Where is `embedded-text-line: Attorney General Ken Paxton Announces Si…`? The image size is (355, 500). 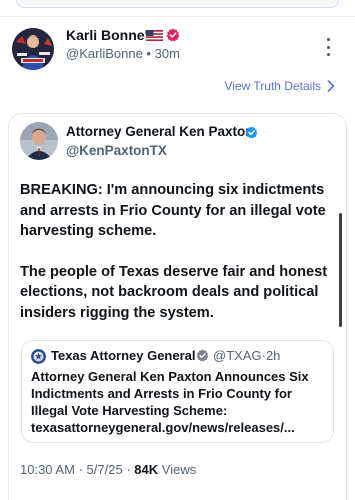
embedded-text-line: Attorney General Ken Paxton Announces Si… is located at coordinates (170, 376).